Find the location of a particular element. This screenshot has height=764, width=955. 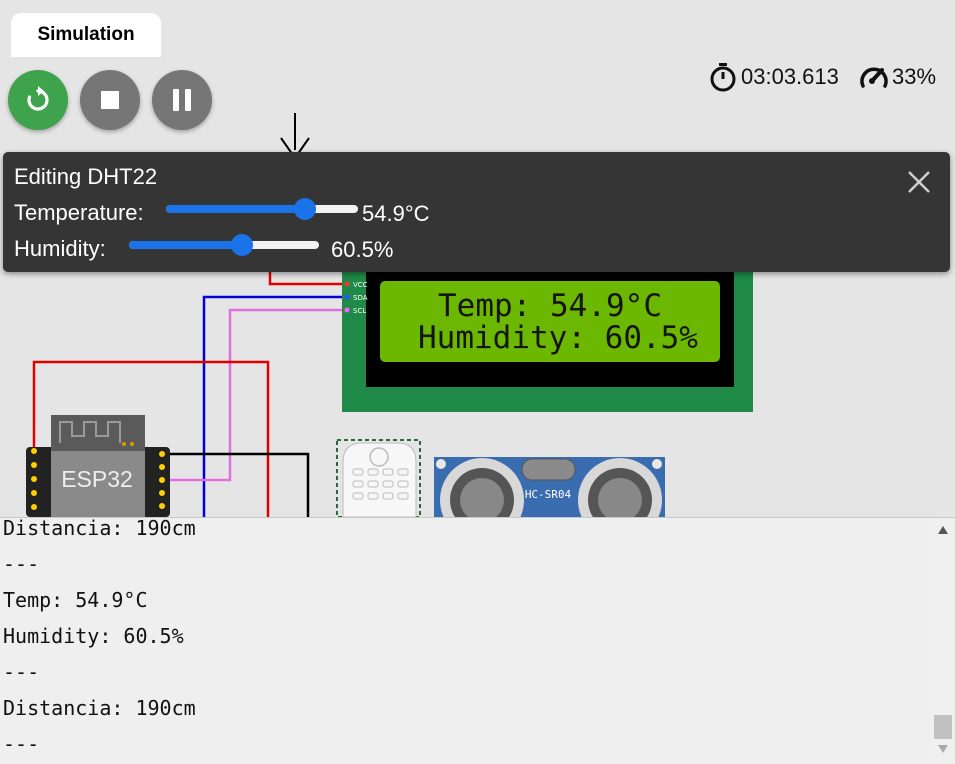

stopwatch-icon is located at coordinates (723, 77).